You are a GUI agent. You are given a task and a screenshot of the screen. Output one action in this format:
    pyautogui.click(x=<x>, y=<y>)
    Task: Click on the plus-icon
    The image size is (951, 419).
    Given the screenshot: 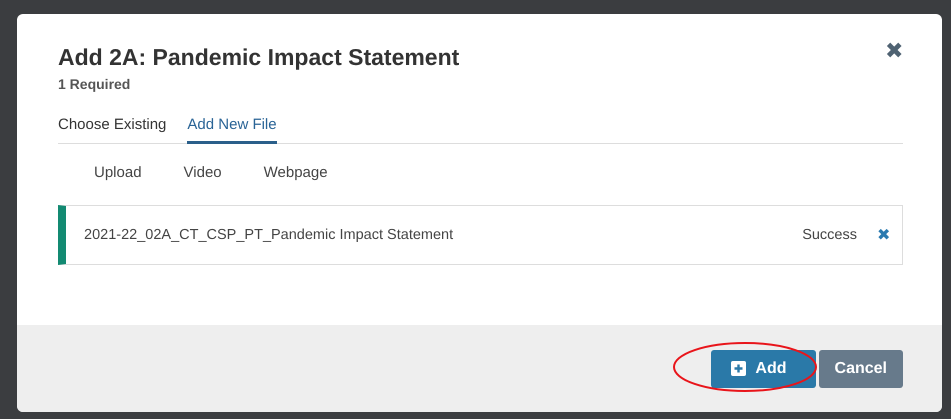 What is the action you would take?
    pyautogui.click(x=738, y=368)
    